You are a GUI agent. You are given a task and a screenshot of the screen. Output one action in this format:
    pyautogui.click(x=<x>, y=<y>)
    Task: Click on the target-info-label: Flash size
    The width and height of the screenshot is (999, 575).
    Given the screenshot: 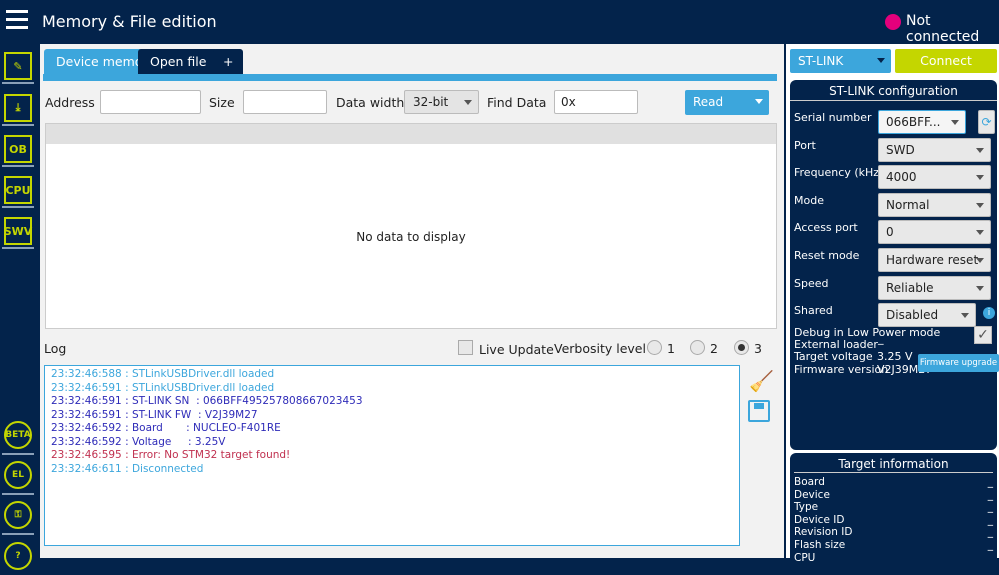 What is the action you would take?
    pyautogui.click(x=820, y=544)
    